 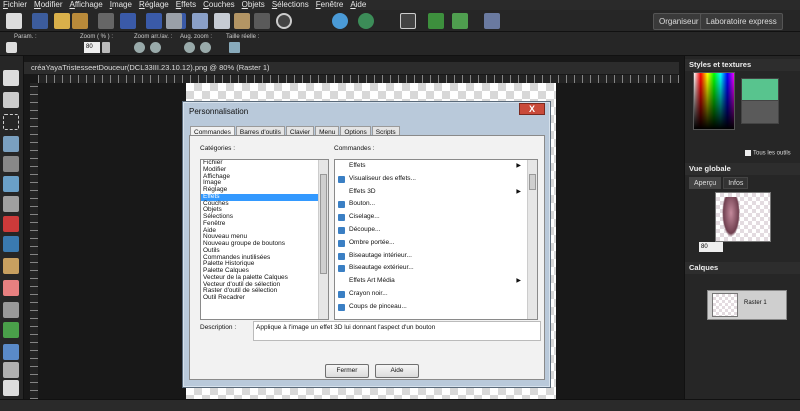 I want to click on copy-icon, so click(x=222, y=21).